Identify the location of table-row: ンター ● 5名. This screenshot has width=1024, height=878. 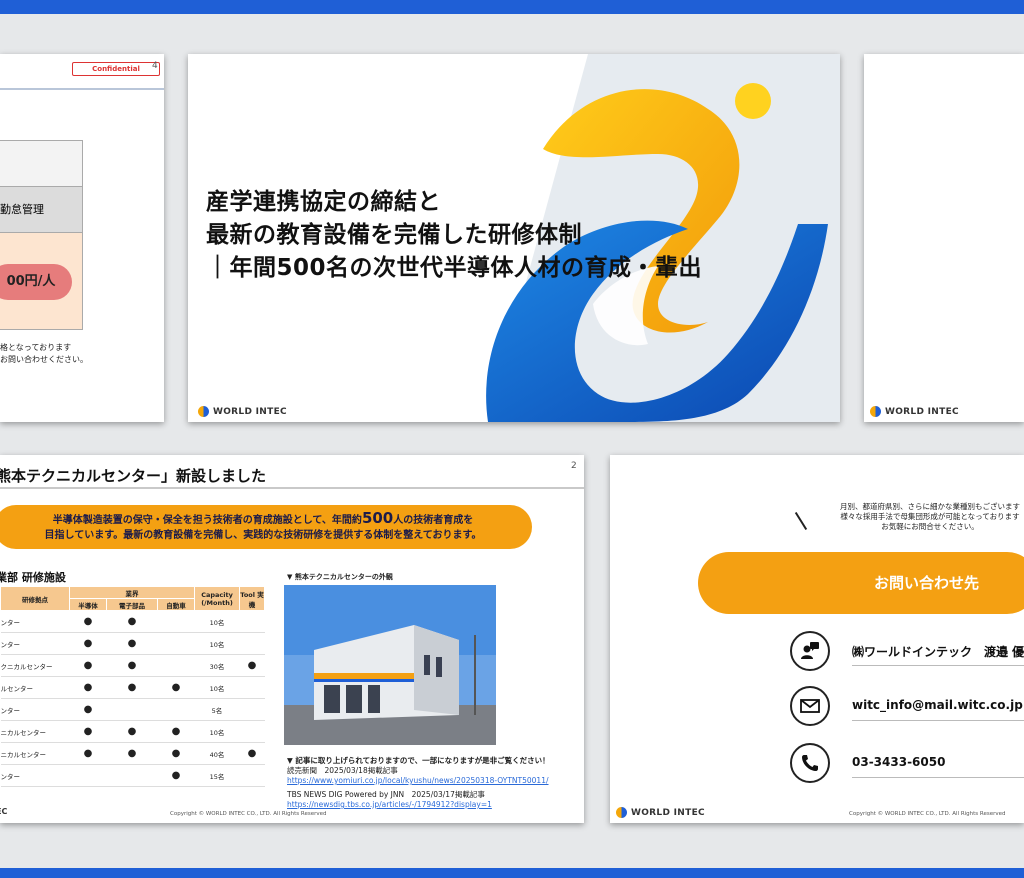
(132, 709).